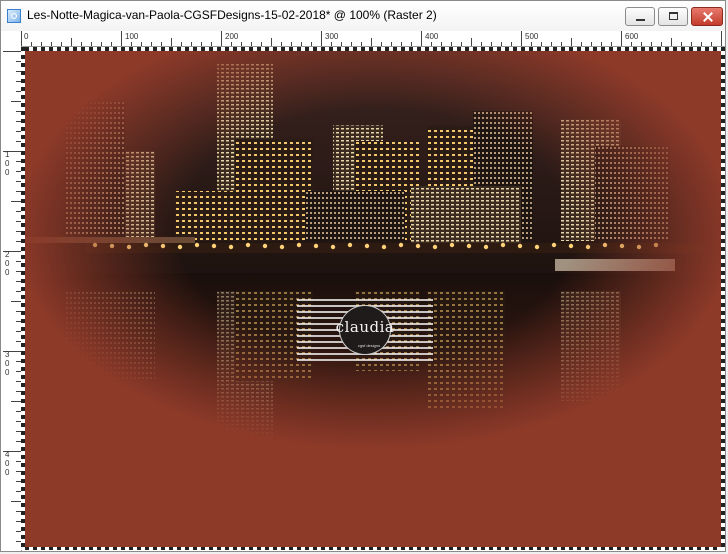  Describe the element at coordinates (26, 36) in the screenshot. I see `ruler-label-0: 0` at that location.